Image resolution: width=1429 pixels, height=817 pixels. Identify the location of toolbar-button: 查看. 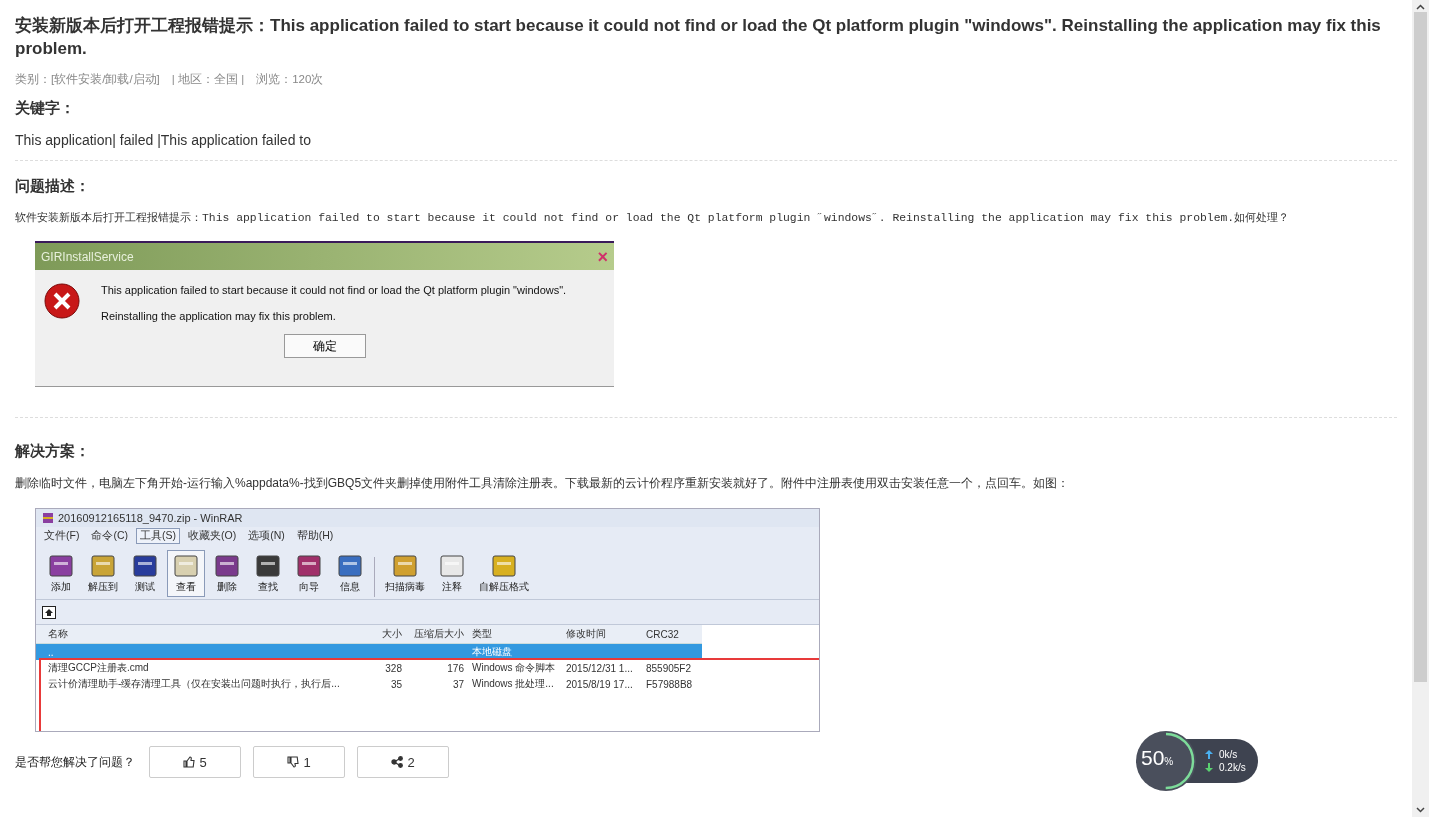
(186, 573).